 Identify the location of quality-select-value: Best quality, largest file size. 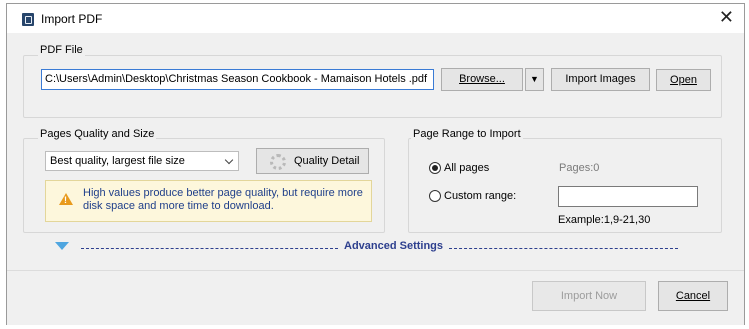
(117, 161).